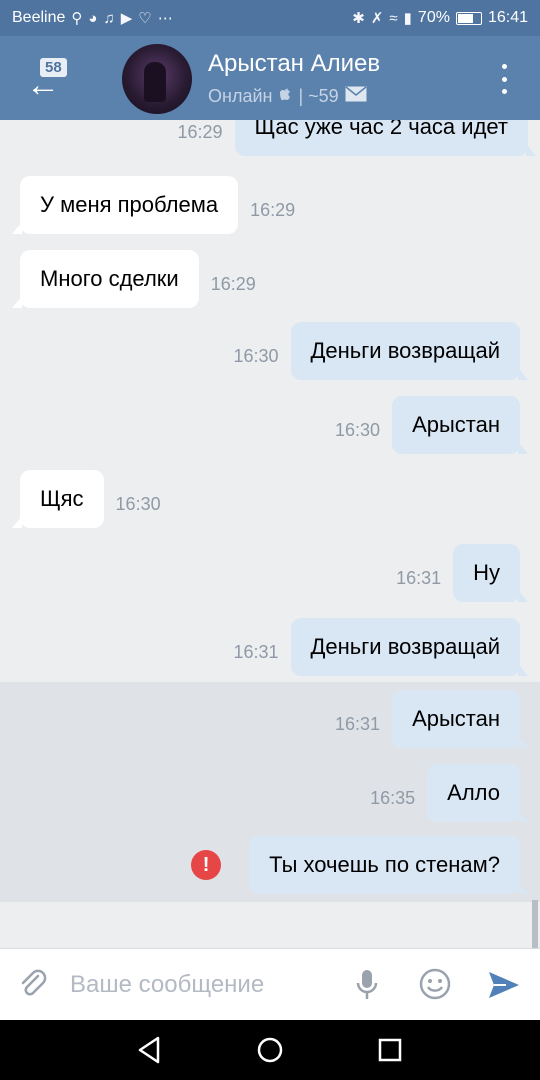 This screenshot has width=540, height=1080. I want to click on status-bar: Beeline ⚲ ◕ ♫ ▶ ♡ ⋯ ✱ ✗ ≈ ▮ 70% 16:41, so click(270, 18).